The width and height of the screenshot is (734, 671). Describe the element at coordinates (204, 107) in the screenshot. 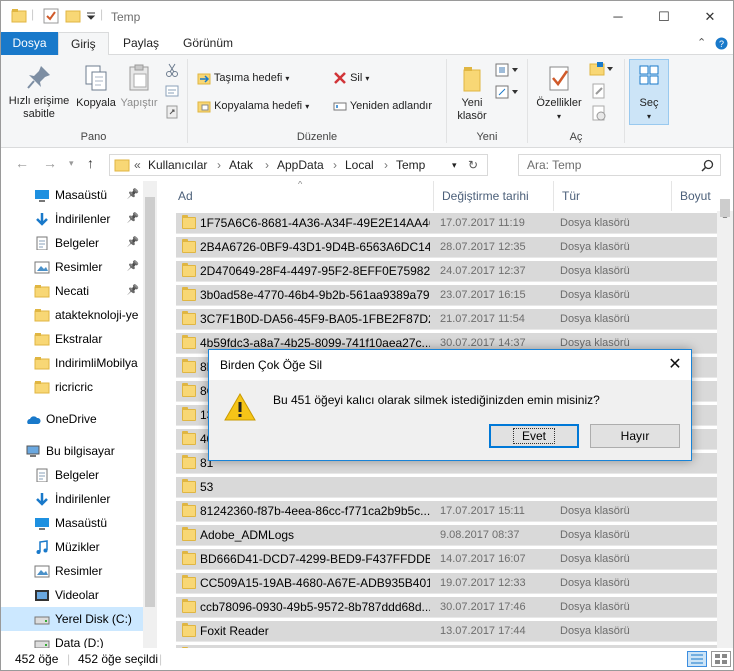

I see `copy-to-icon` at that location.